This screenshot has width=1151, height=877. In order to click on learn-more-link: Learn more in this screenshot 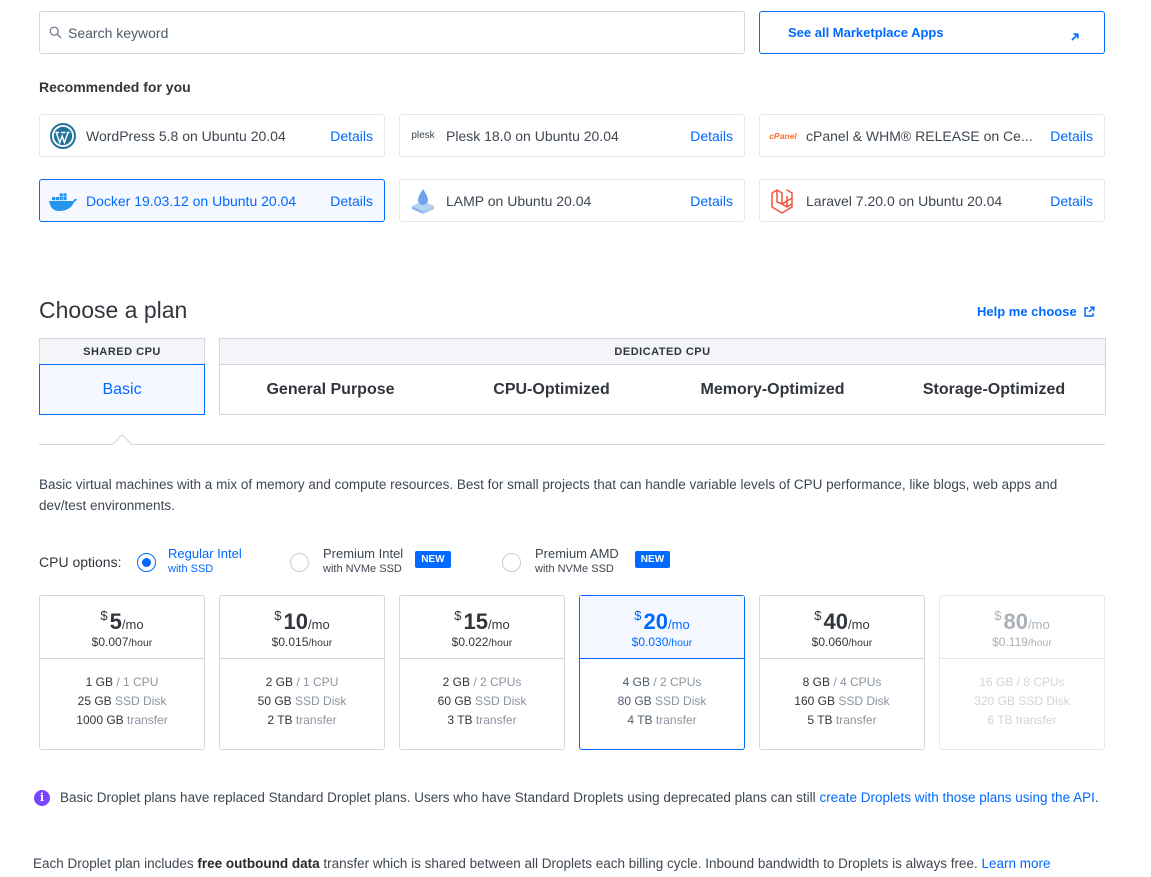, I will do `click(1015, 863)`.